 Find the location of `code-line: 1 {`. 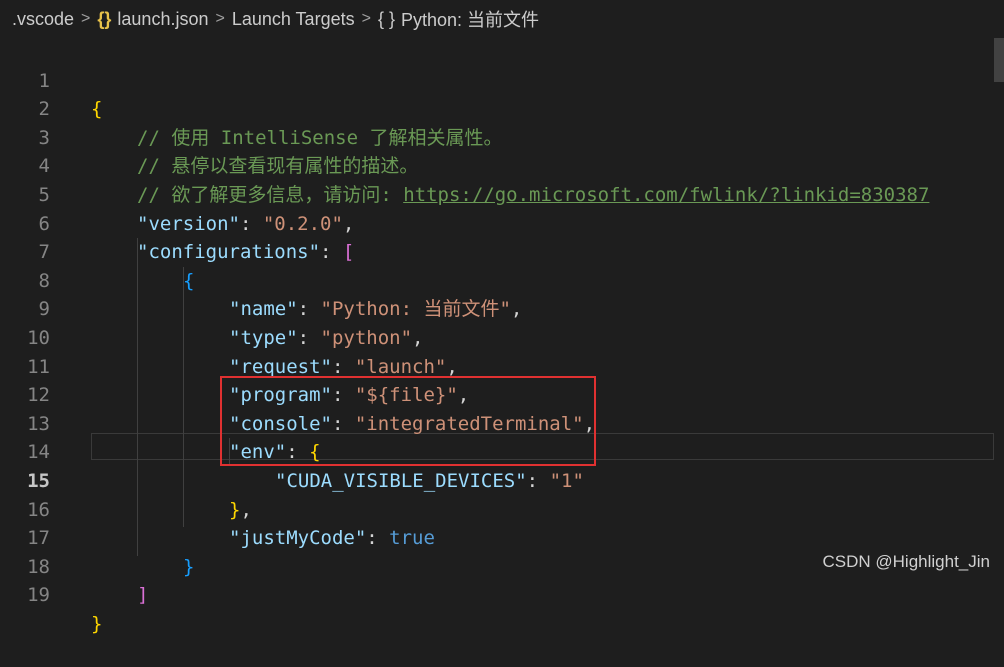

code-line: 1 { is located at coordinates (502, 79).